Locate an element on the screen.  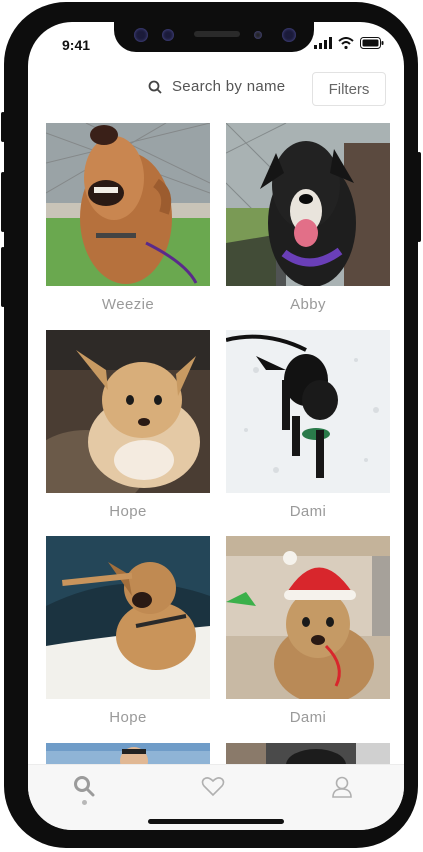
dog-card: Abby is located at coordinates (308, 218).